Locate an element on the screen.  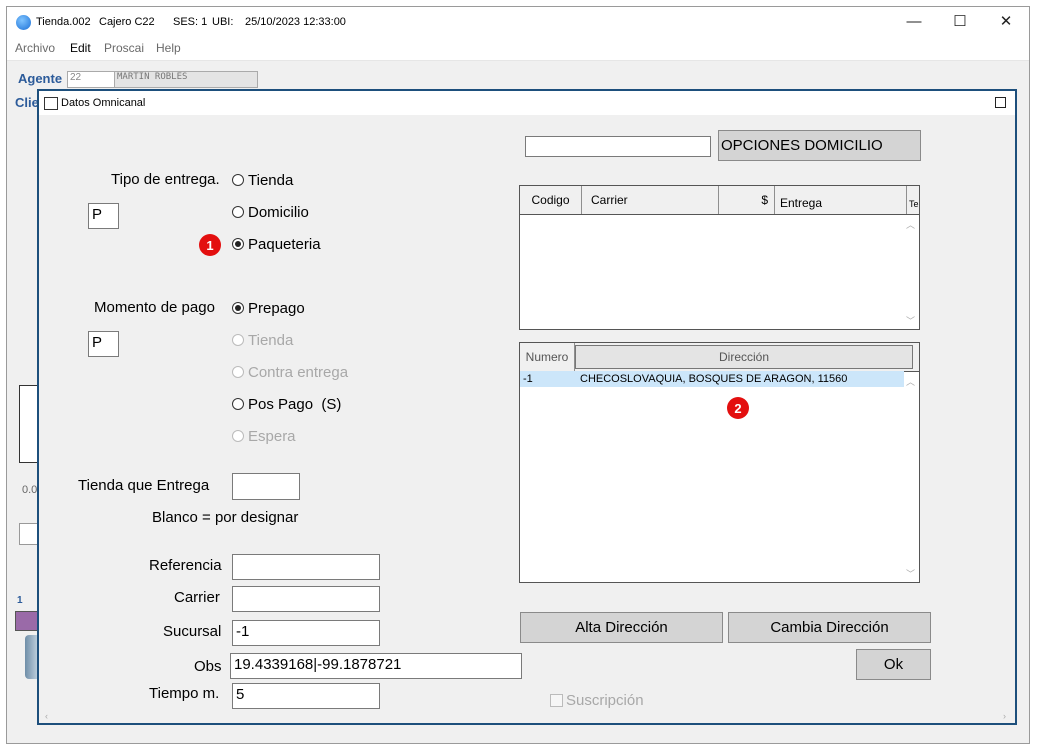
radio-entrega-tienda: Tienda is located at coordinates (262, 180).